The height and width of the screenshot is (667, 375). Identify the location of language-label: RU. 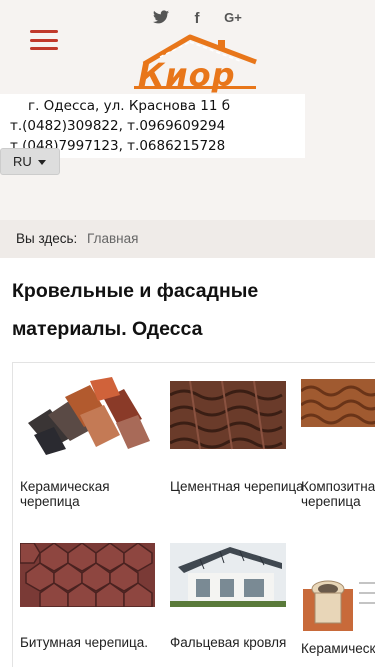
(22, 161).